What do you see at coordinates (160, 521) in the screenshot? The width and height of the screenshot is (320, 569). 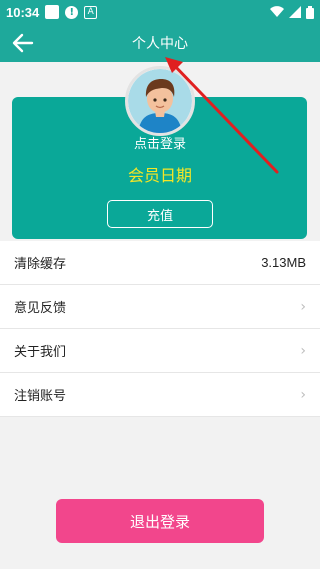 I see `logout-button: 退出登录` at bounding box center [160, 521].